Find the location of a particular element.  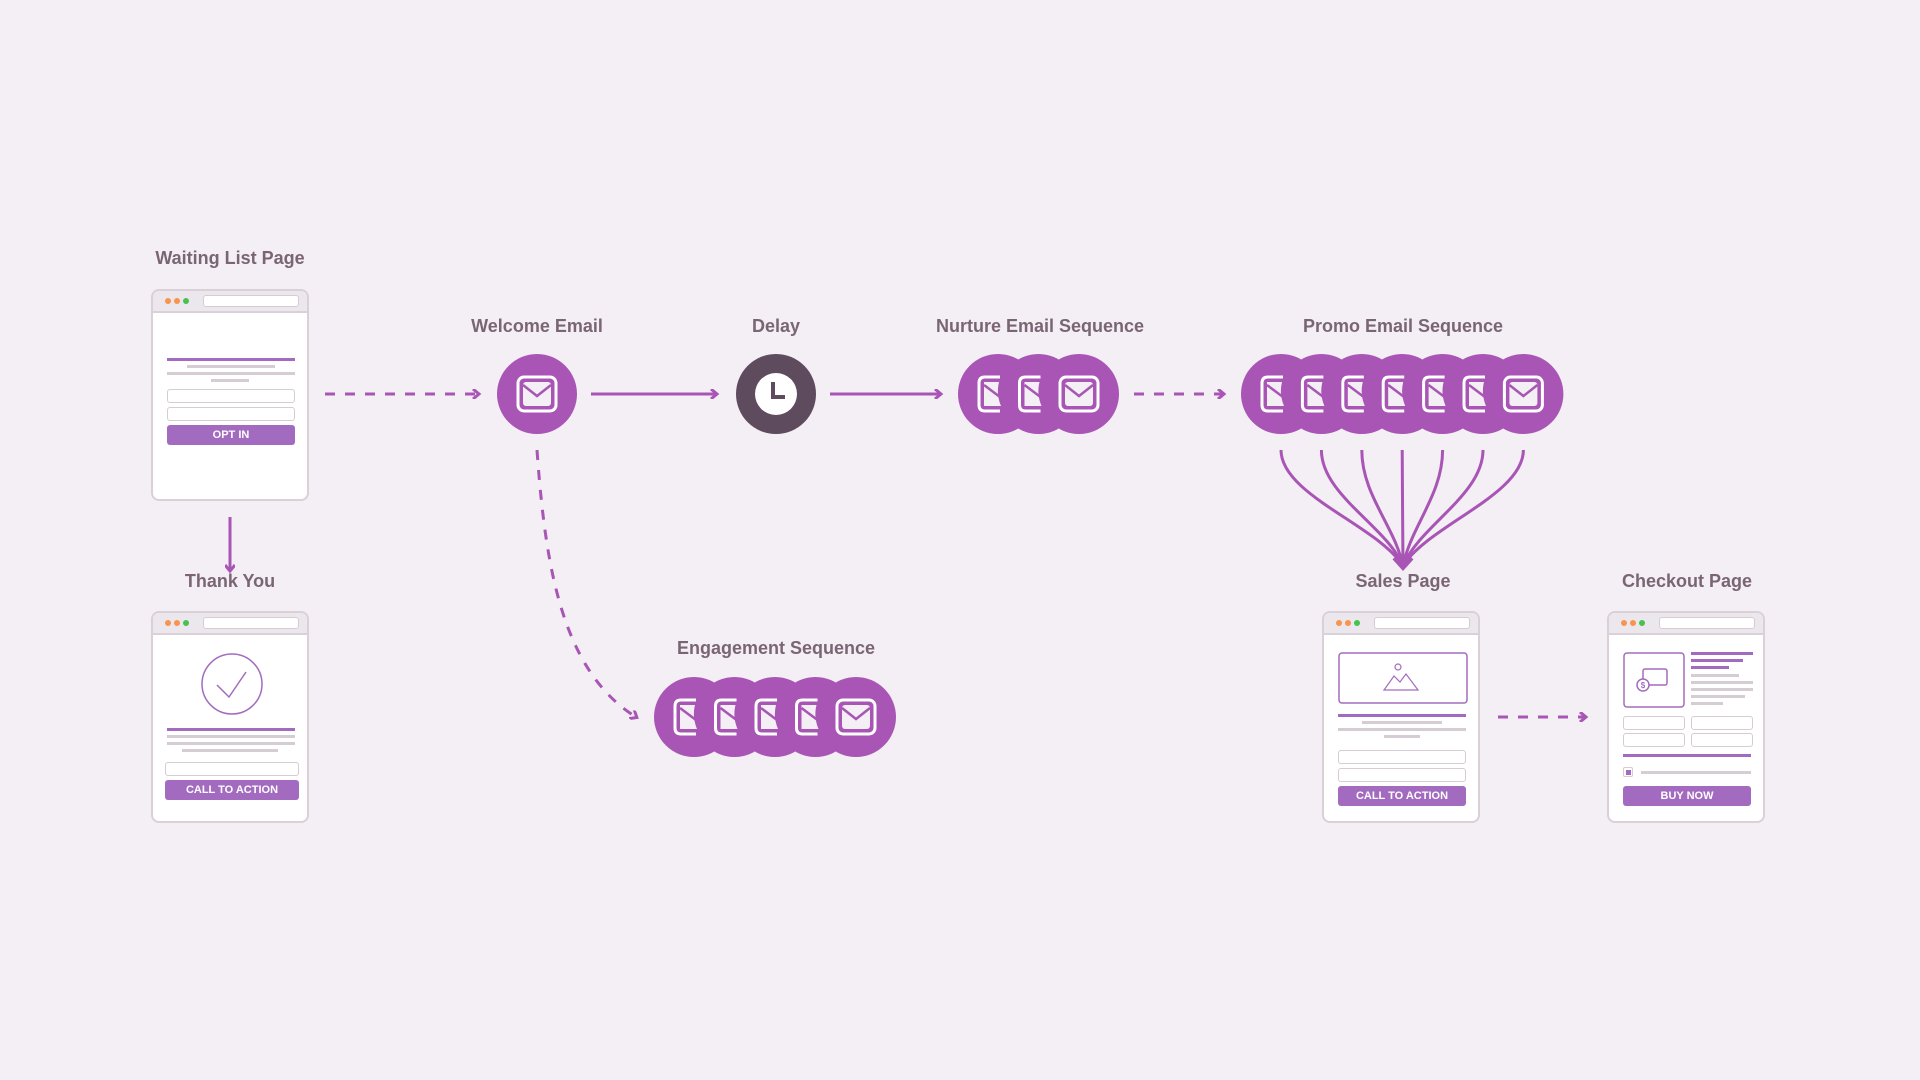

promo-node is located at coordinates (1402, 394).